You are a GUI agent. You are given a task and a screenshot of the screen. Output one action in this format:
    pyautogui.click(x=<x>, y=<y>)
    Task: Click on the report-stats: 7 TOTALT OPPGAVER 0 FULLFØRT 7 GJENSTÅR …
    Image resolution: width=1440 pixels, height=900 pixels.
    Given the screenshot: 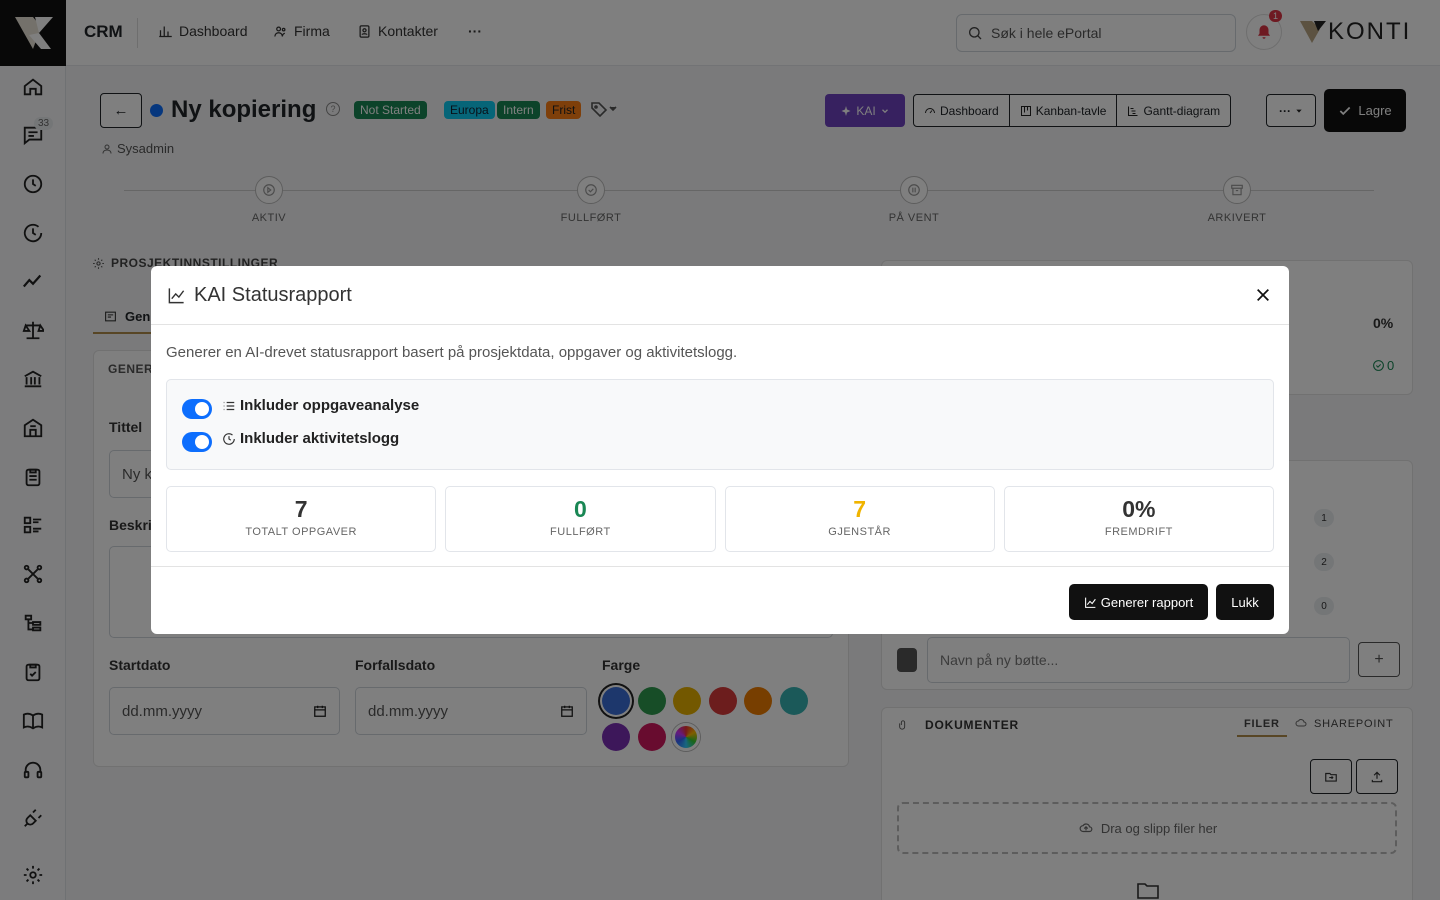 What is the action you would take?
    pyautogui.click(x=720, y=519)
    